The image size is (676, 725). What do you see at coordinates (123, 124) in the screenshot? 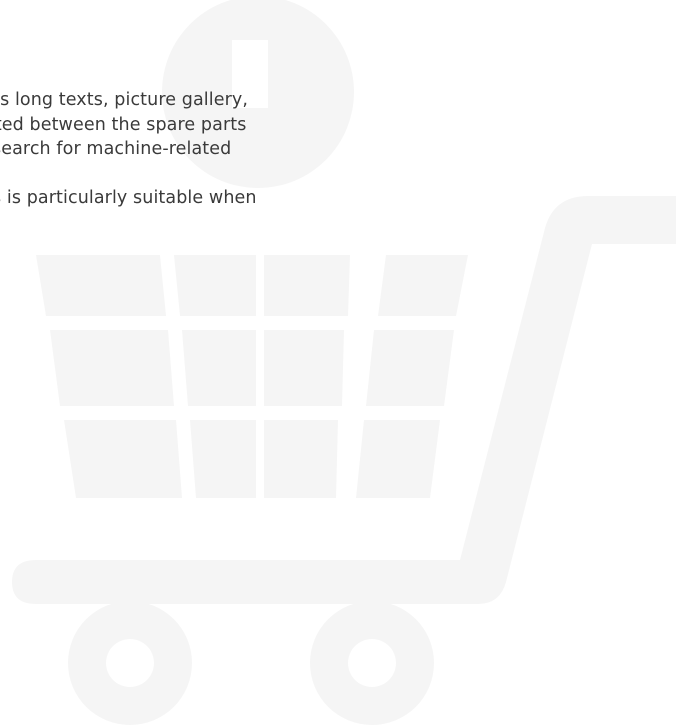
I see `paragraph-1-line-2: ated between the spare parts` at bounding box center [123, 124].